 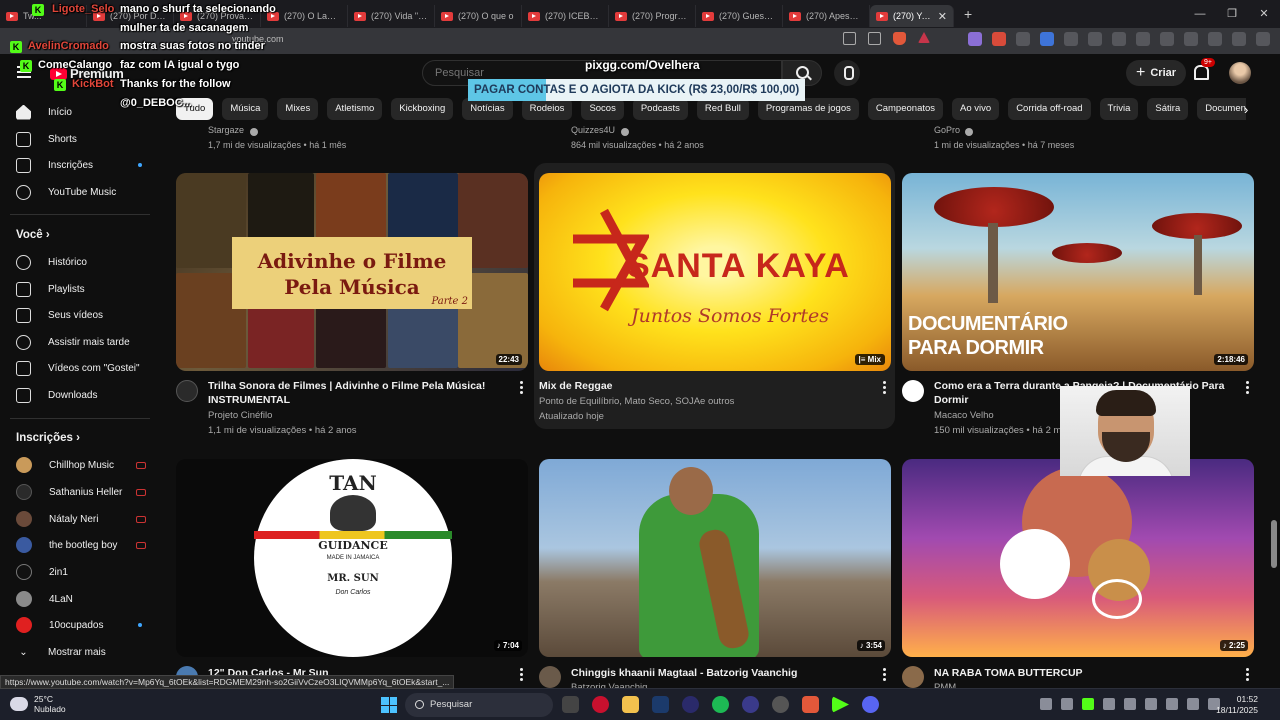 What do you see at coordinates (1246, 109) in the screenshot?
I see `chevron-right-icon: ›` at bounding box center [1246, 109].